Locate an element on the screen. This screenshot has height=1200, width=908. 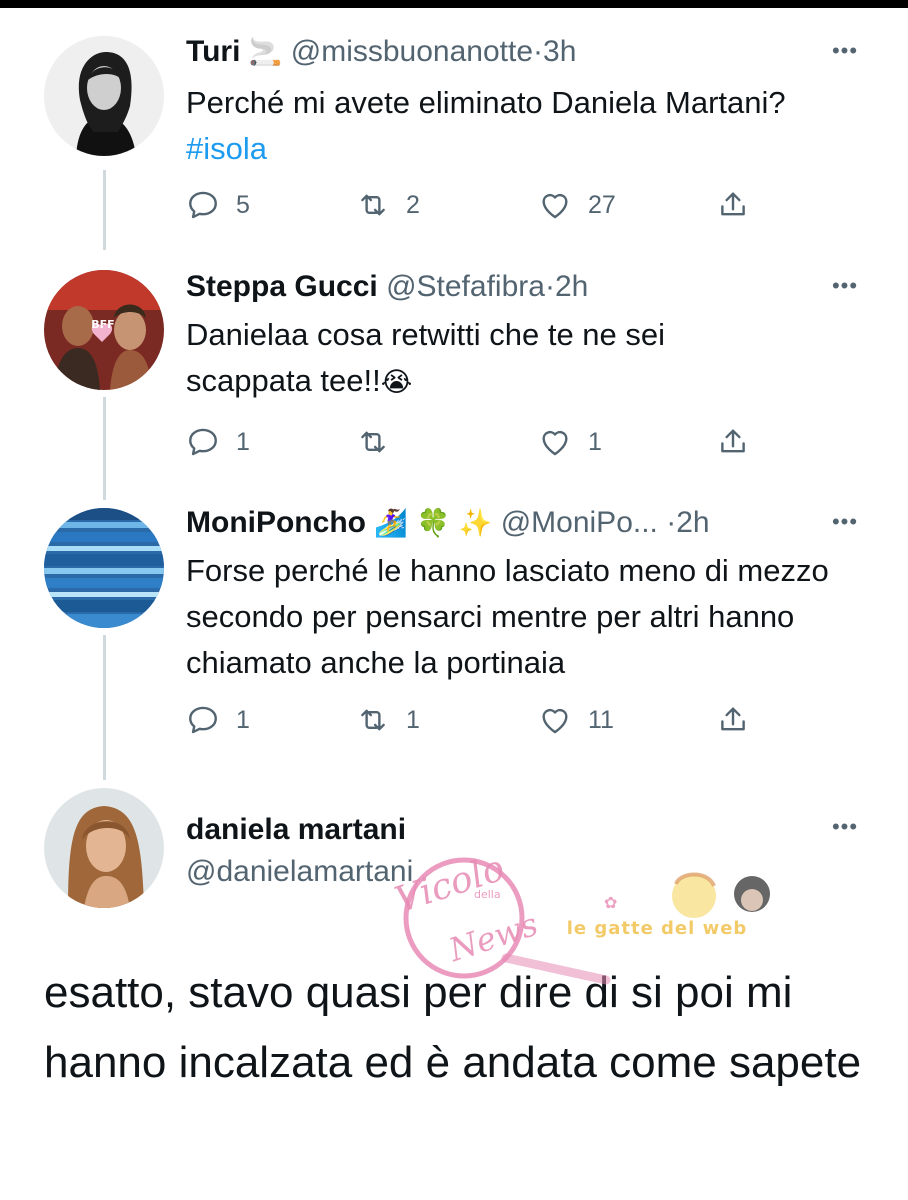
tweet-text-line-1: Danielaa cosa retwitti che te ne sei is located at coordinates (426, 334).